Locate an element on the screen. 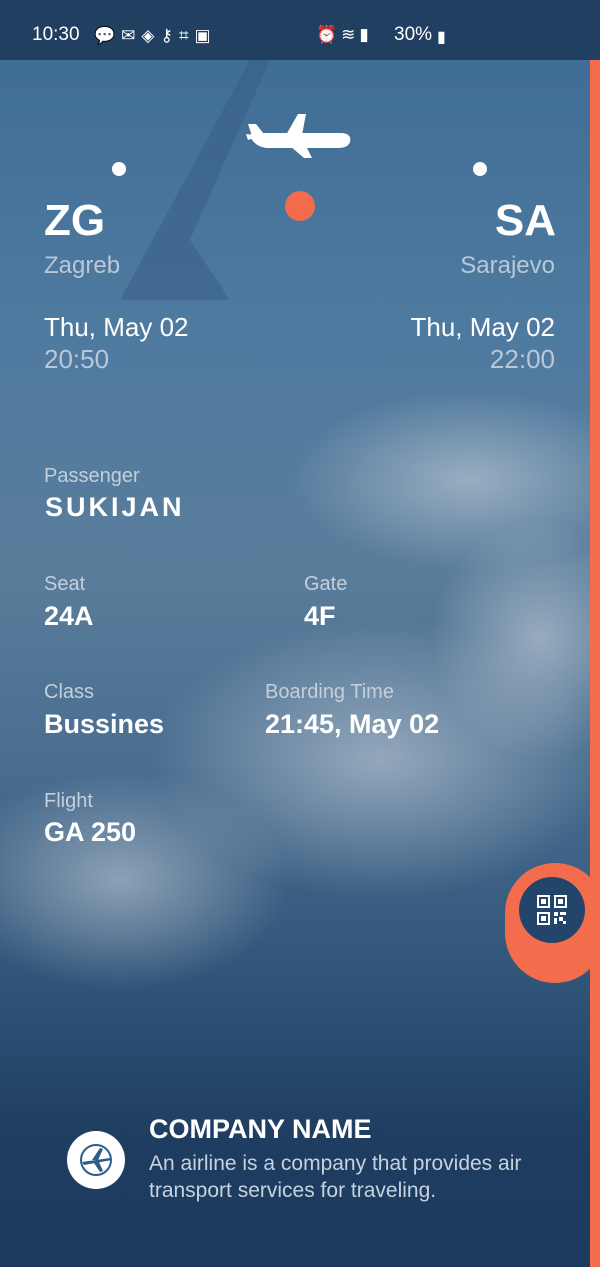 The height and width of the screenshot is (1267, 600). flight-value: GA 250 is located at coordinates (90, 832).